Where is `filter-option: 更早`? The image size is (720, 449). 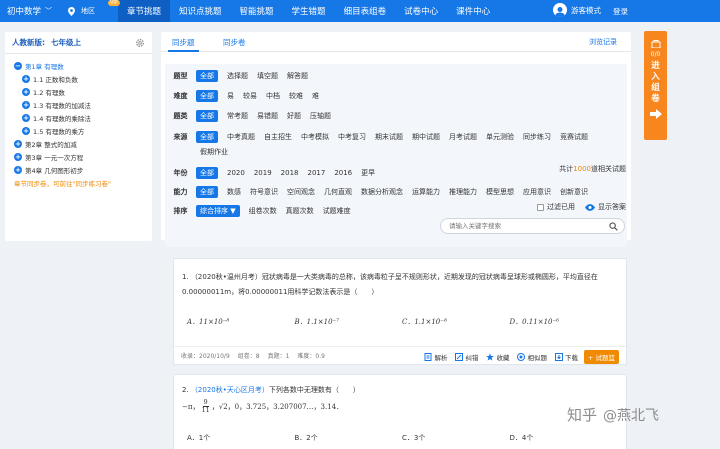 filter-option: 更早 is located at coordinates (368, 173).